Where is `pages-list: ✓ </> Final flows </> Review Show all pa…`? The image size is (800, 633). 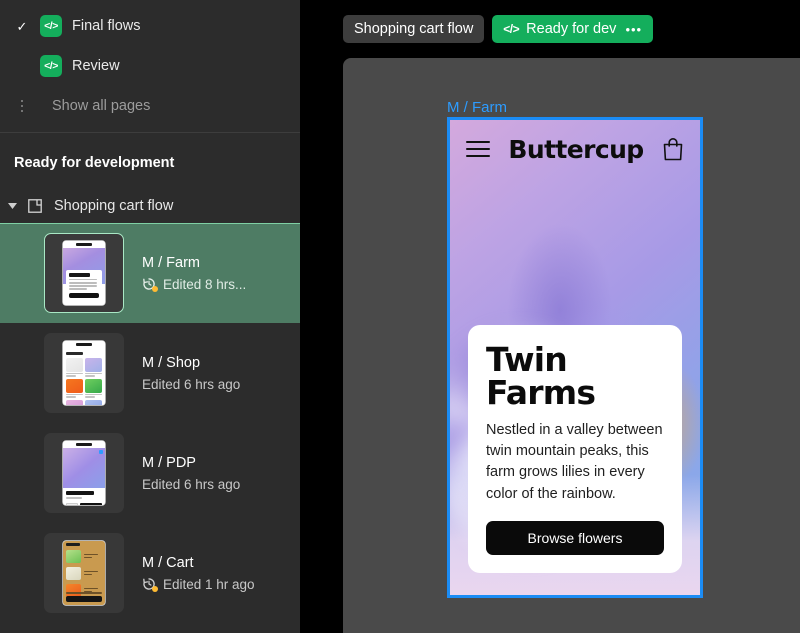 pages-list: ✓ </> Final flows </> Review Show all pa… is located at coordinates (150, 63).